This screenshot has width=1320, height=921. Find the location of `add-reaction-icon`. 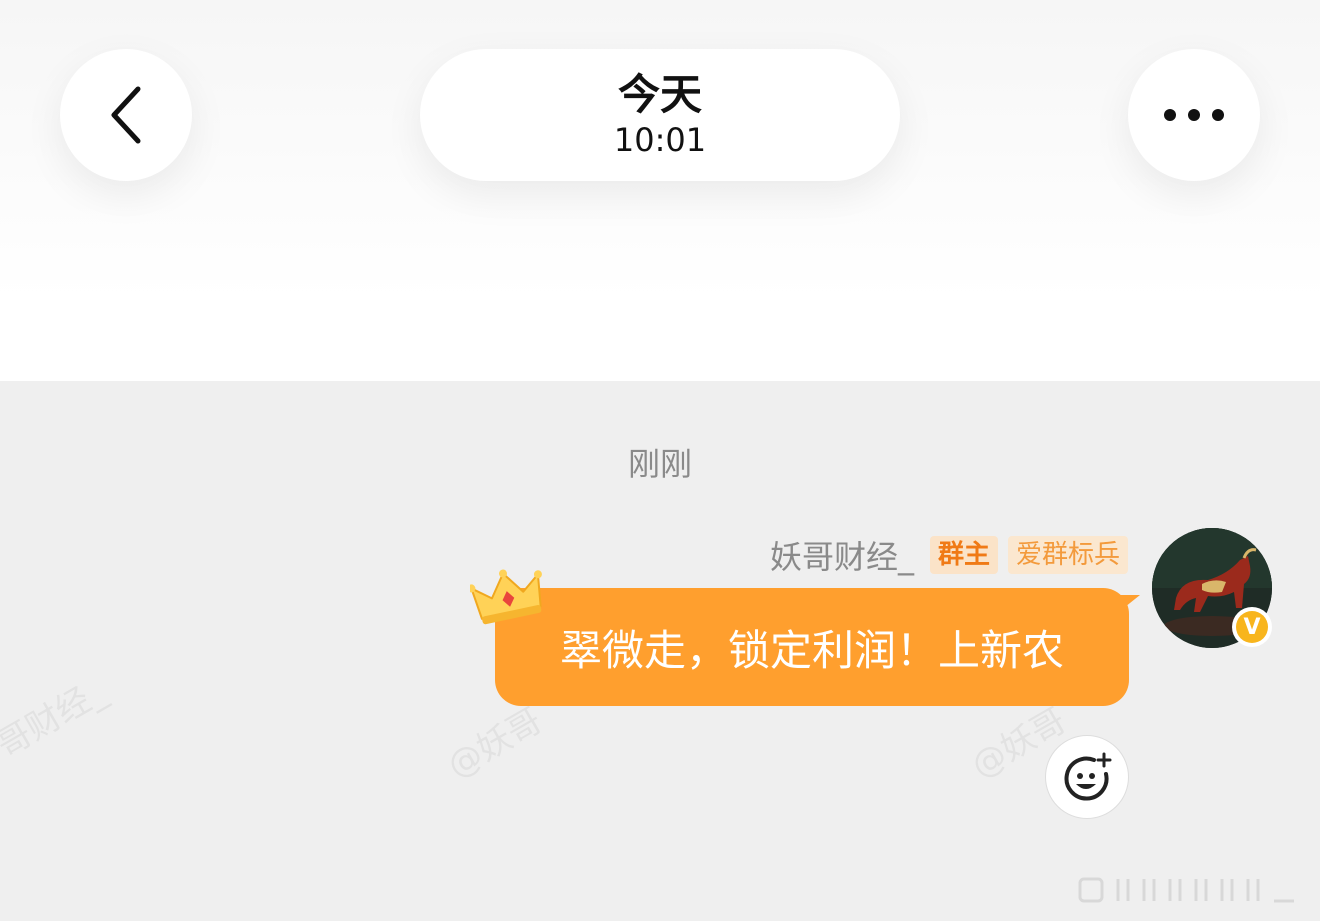

add-reaction-icon is located at coordinates (1088, 776).